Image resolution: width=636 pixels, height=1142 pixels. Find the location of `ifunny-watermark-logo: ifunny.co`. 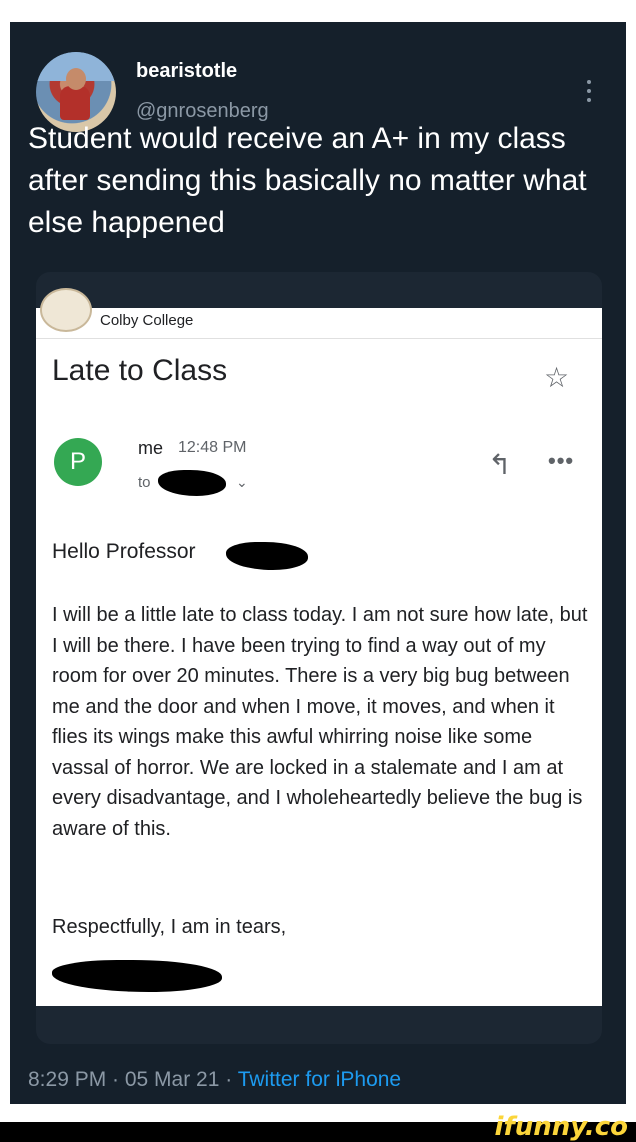

ifunny-watermark-logo: ifunny.co is located at coordinates (561, 1127).